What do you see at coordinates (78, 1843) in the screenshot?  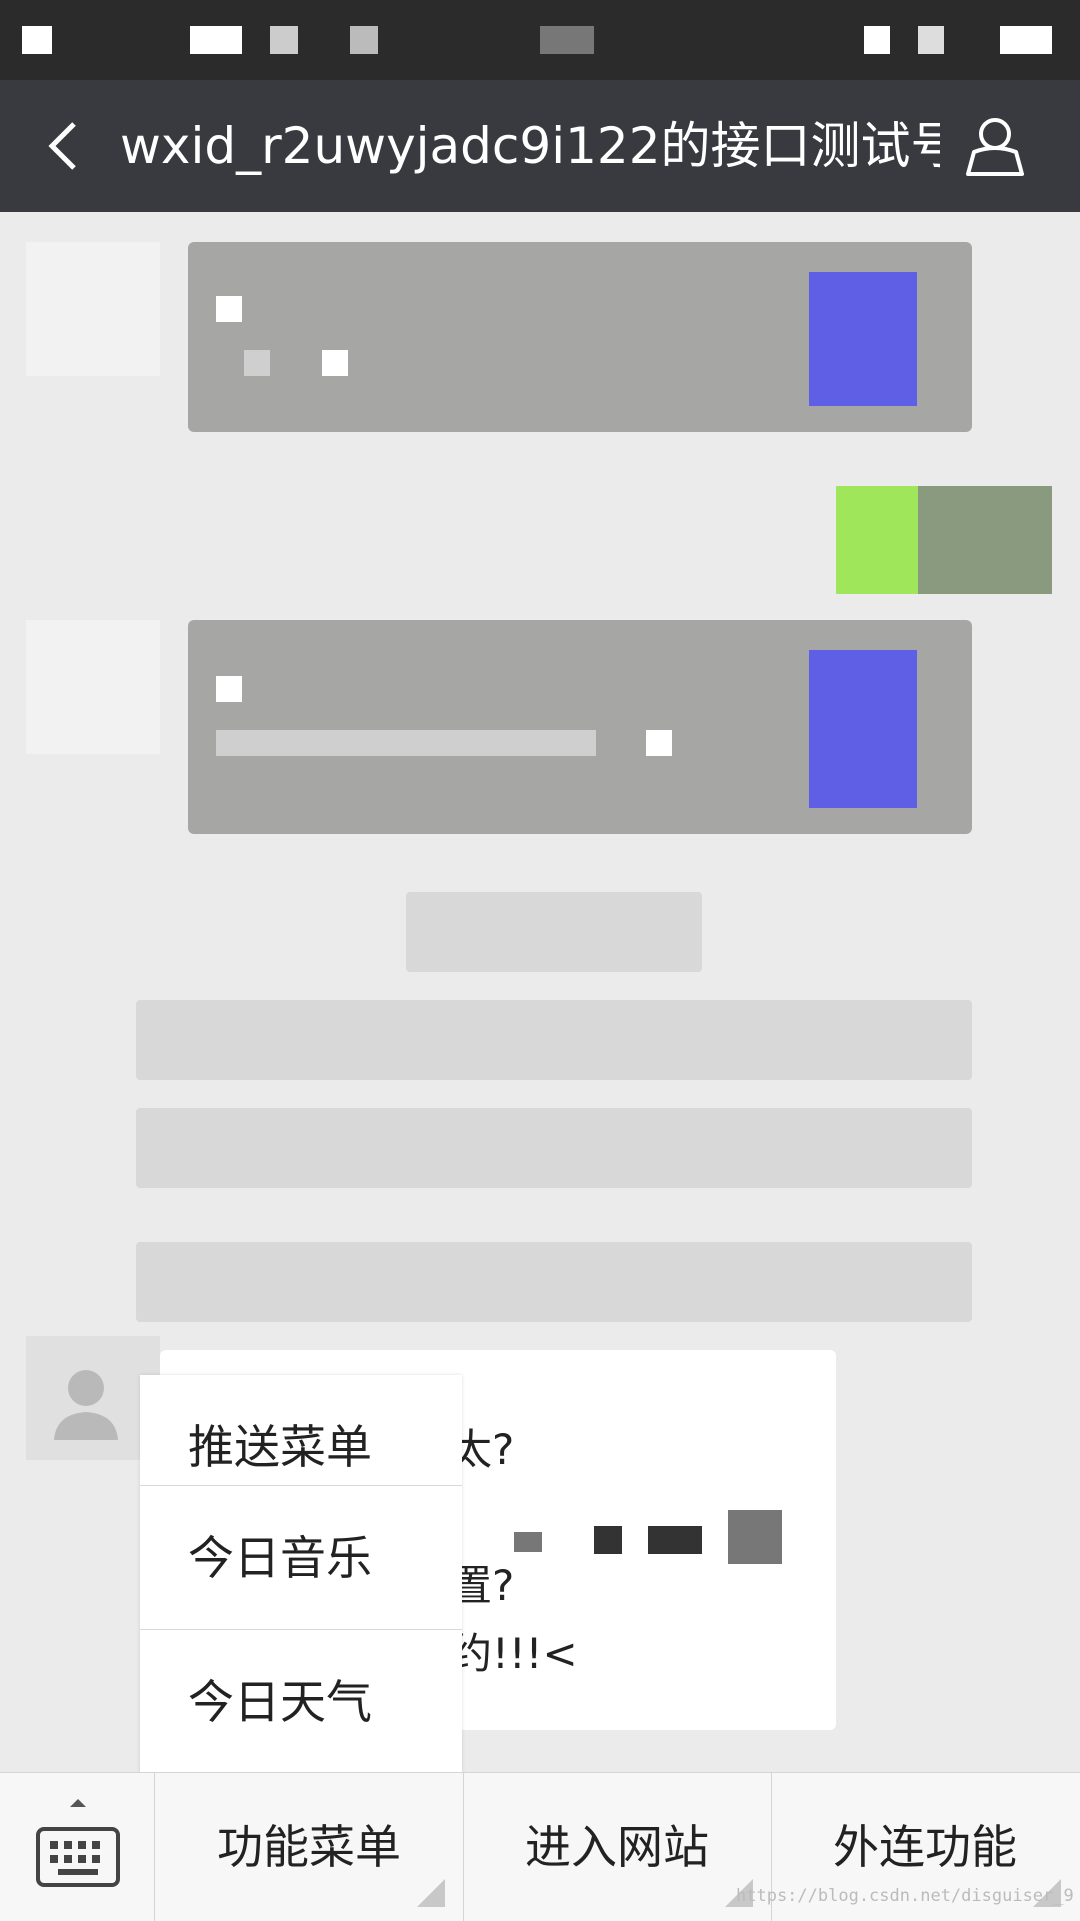 I see `keyboard-icon` at bounding box center [78, 1843].